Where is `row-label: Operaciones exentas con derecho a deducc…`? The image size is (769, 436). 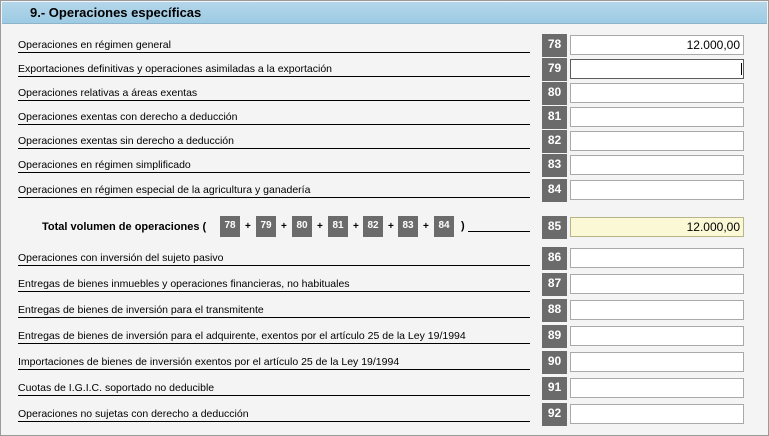 row-label: Operaciones exentas con derecho a deducc… is located at coordinates (129, 117).